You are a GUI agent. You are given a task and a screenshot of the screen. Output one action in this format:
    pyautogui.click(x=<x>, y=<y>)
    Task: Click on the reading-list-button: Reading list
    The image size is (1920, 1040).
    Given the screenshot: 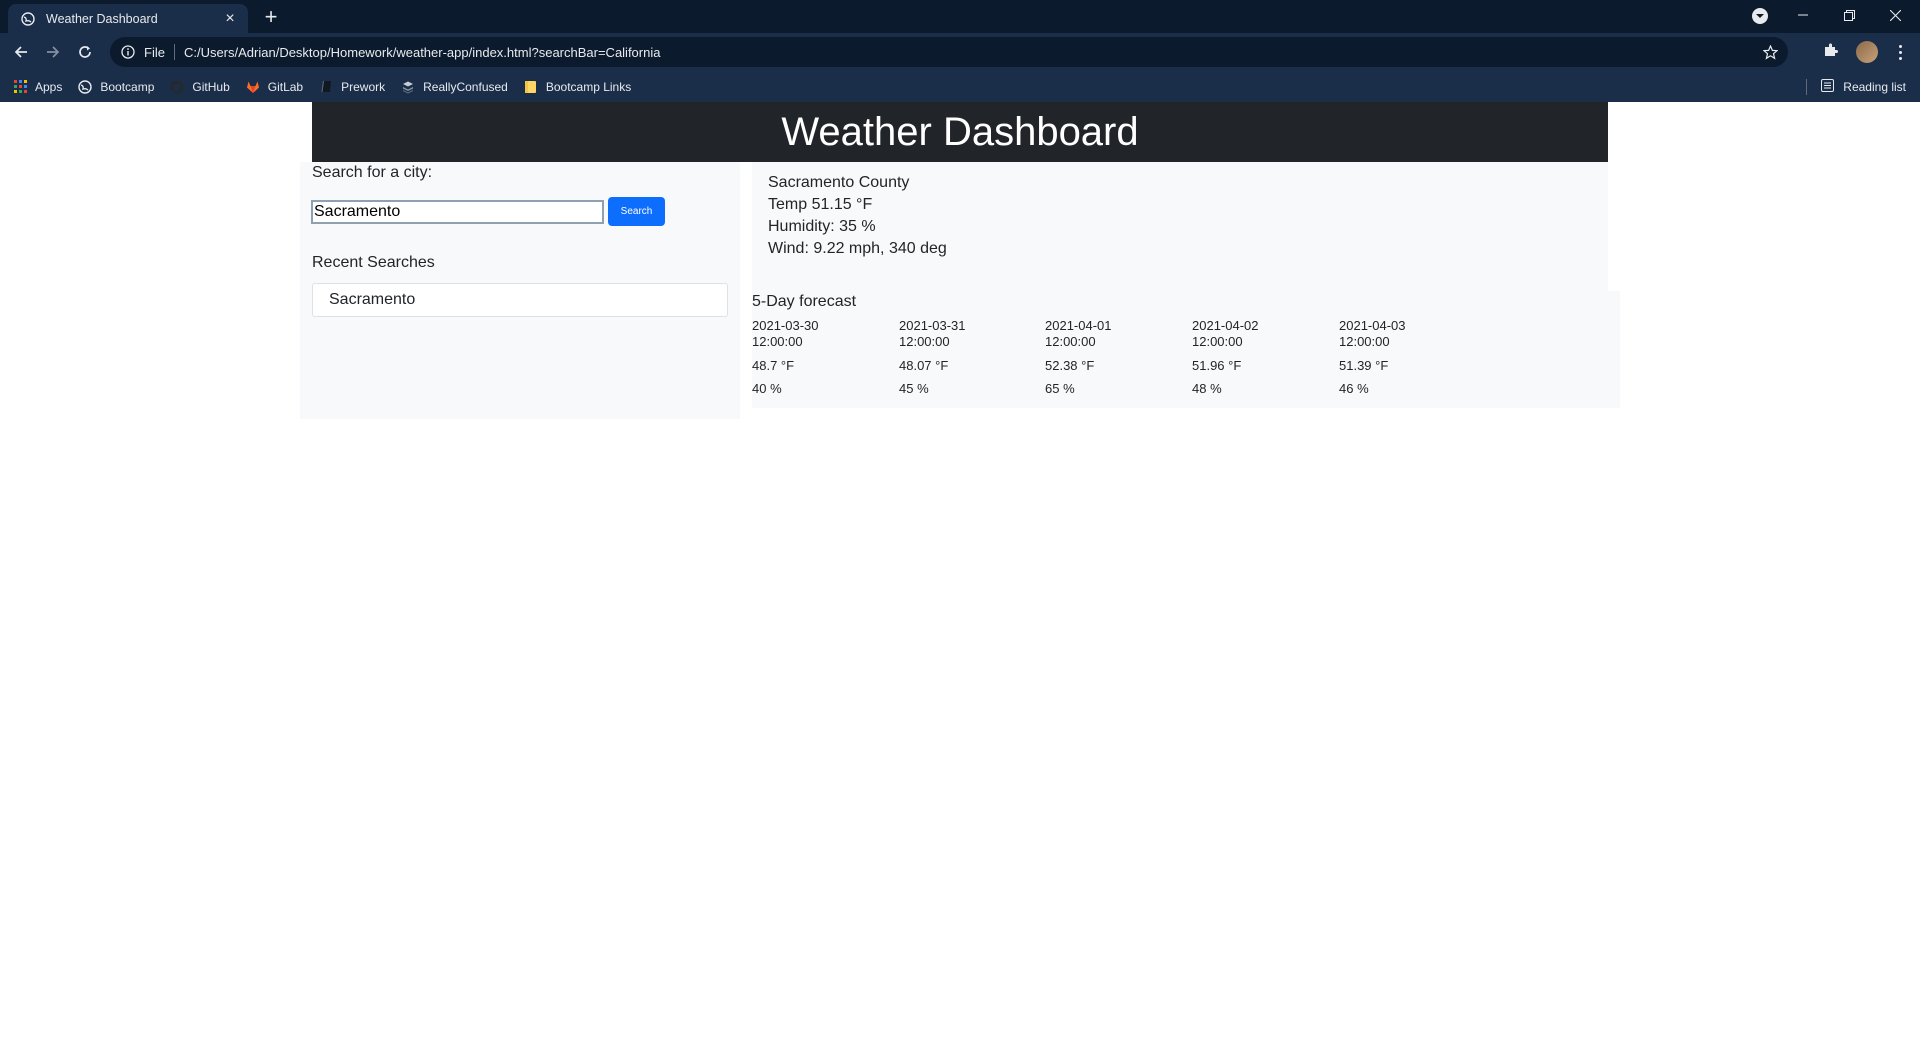 What is the action you would take?
    pyautogui.click(x=1863, y=86)
    